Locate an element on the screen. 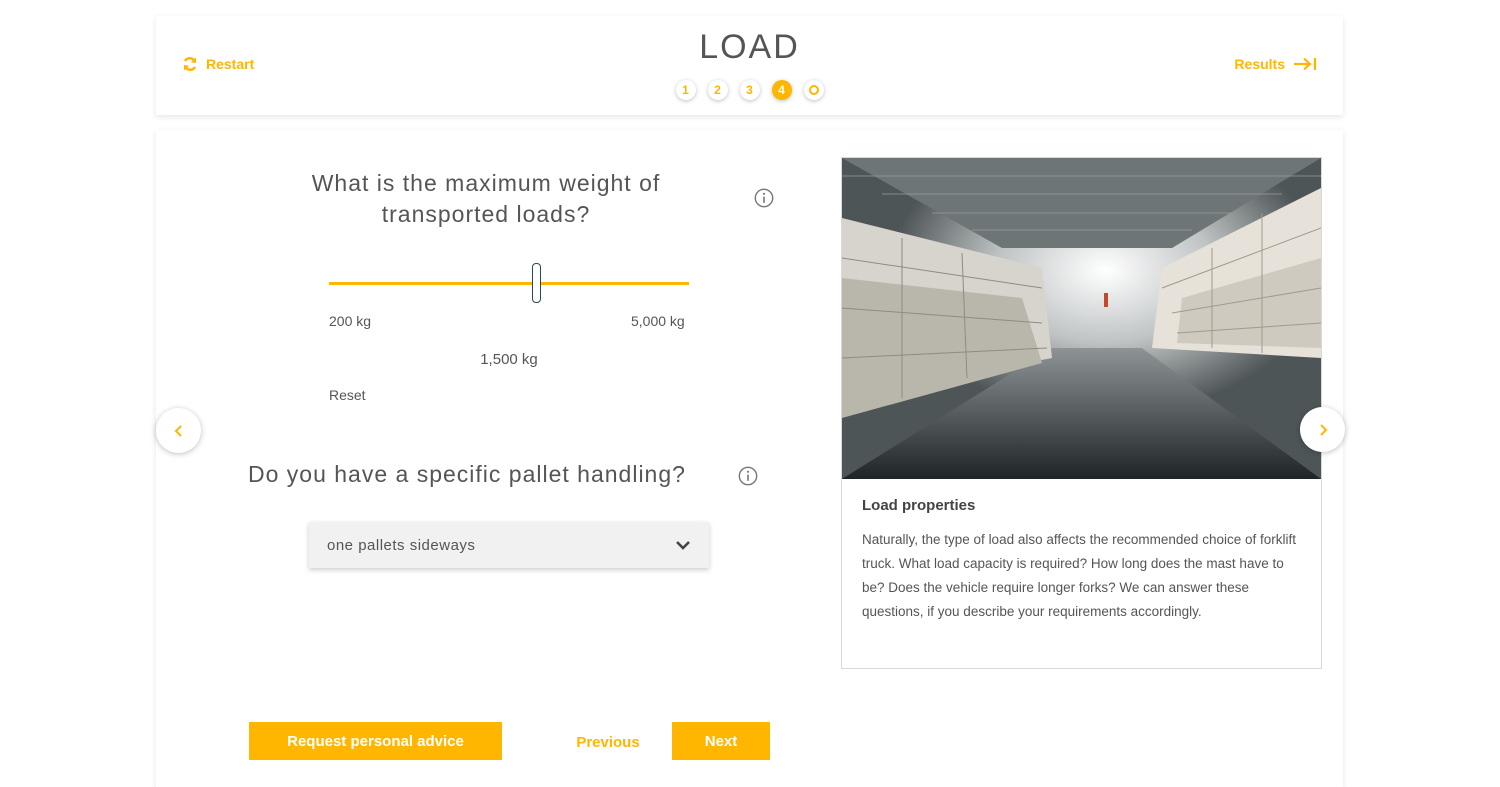  pallet-handling-select: one pallets sideways is located at coordinates (509, 545).